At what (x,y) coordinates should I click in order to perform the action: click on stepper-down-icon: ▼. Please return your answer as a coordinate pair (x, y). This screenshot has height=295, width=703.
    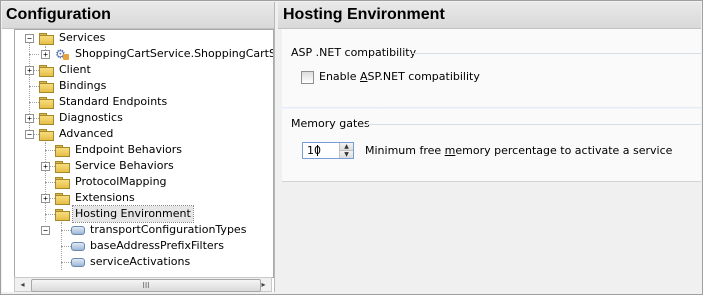
    Looking at the image, I should click on (346, 154).